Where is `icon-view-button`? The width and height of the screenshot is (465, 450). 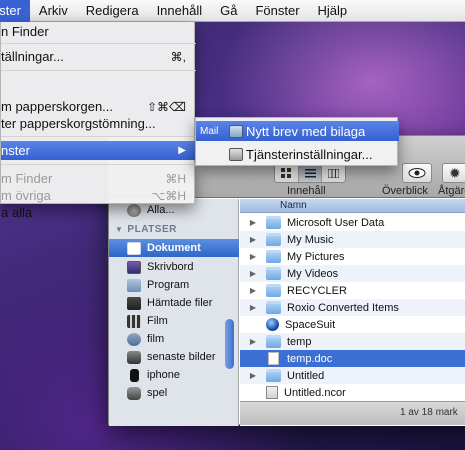
icon-view-button is located at coordinates (286, 173).